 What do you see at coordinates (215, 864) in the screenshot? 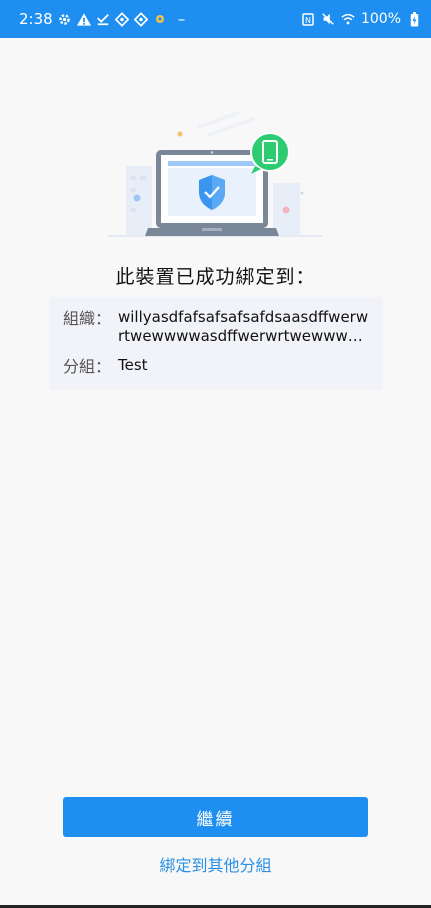
I see `bind-to-other-group-link: 綁定到其他分組` at bounding box center [215, 864].